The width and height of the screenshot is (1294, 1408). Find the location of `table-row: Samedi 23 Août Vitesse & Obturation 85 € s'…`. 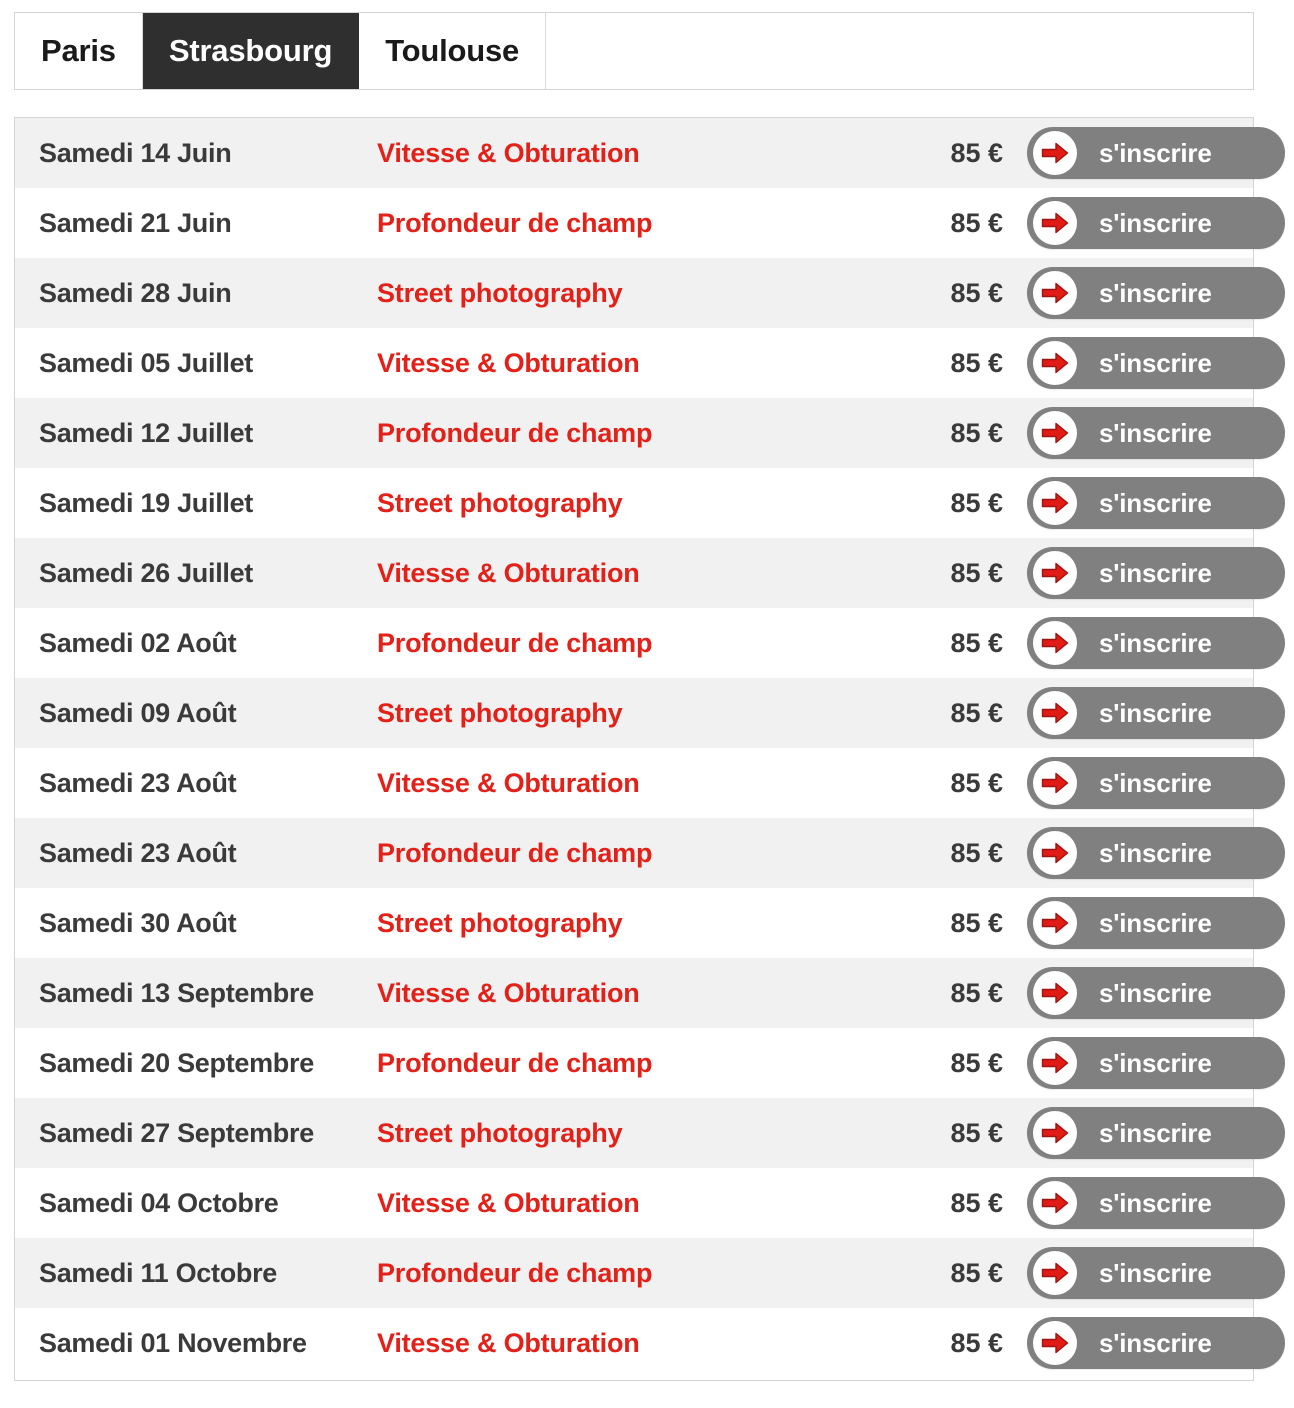

table-row: Samedi 23 Août Vitesse & Obturation 85 € s'… is located at coordinates (650, 783).